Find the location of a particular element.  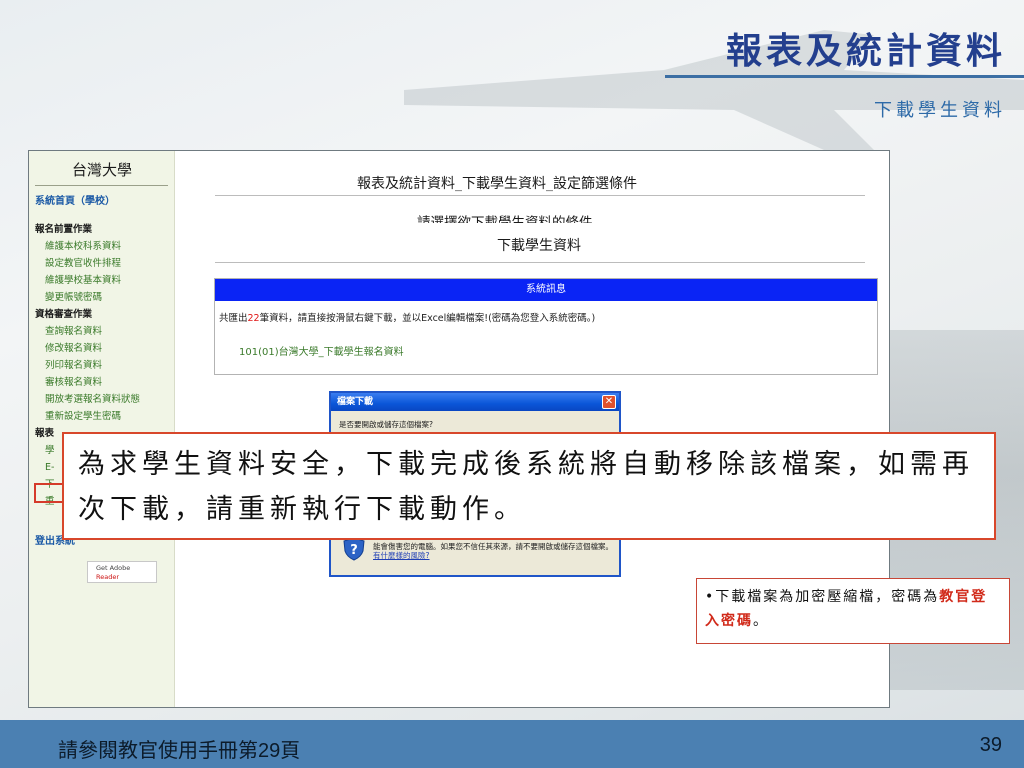

dialog-question: 是否要開啟或儲存這個檔案? is located at coordinates (386, 424).